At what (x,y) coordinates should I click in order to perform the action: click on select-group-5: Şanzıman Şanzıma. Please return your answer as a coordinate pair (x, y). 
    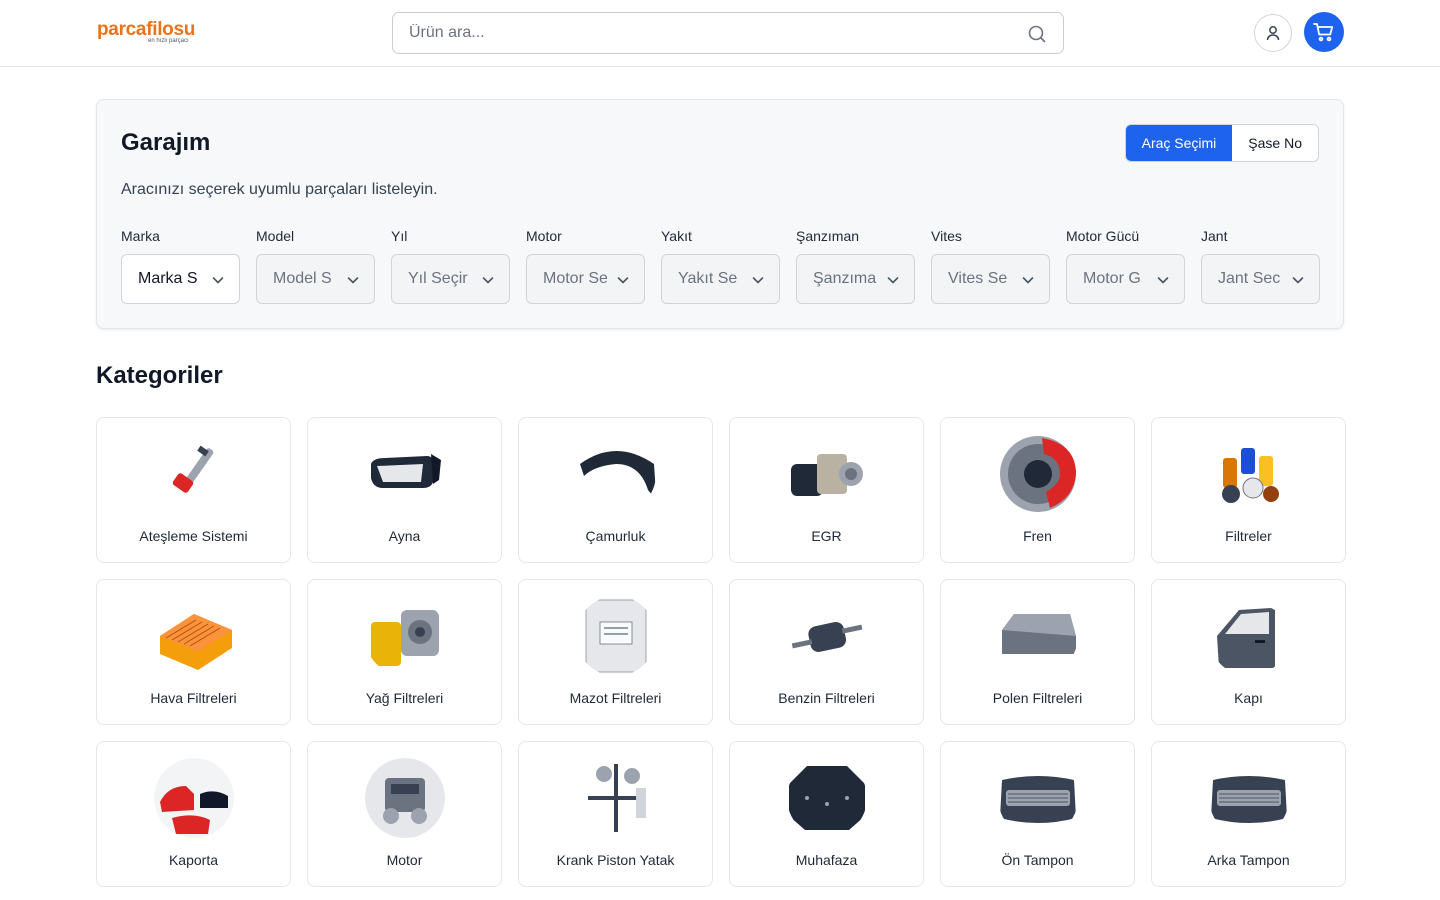
    Looking at the image, I should click on (855, 266).